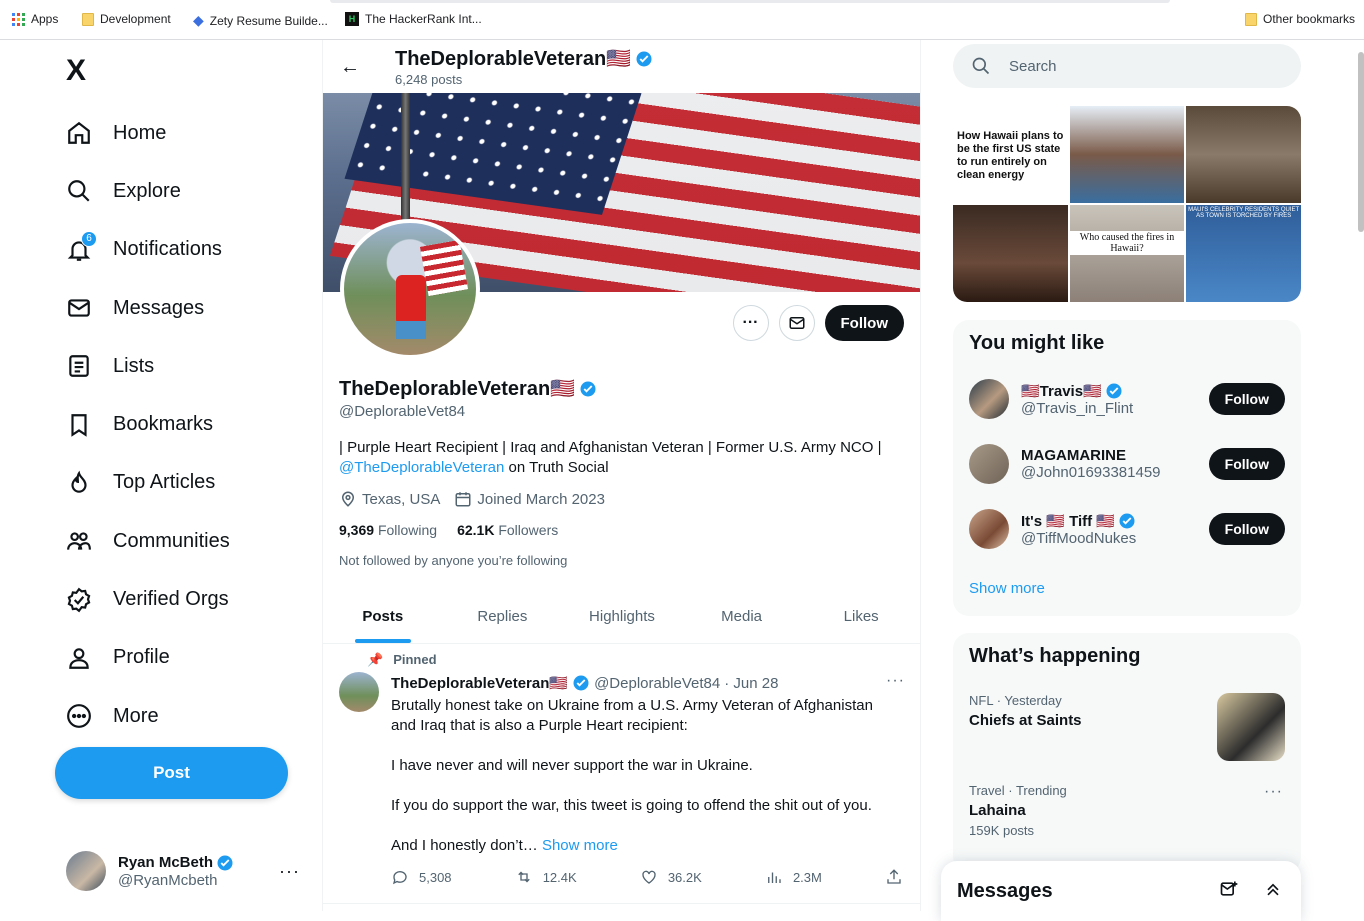 The height and width of the screenshot is (921, 1364). I want to click on header-name-row: TheDeplorableVeteran🇺🇸, so click(524, 58).